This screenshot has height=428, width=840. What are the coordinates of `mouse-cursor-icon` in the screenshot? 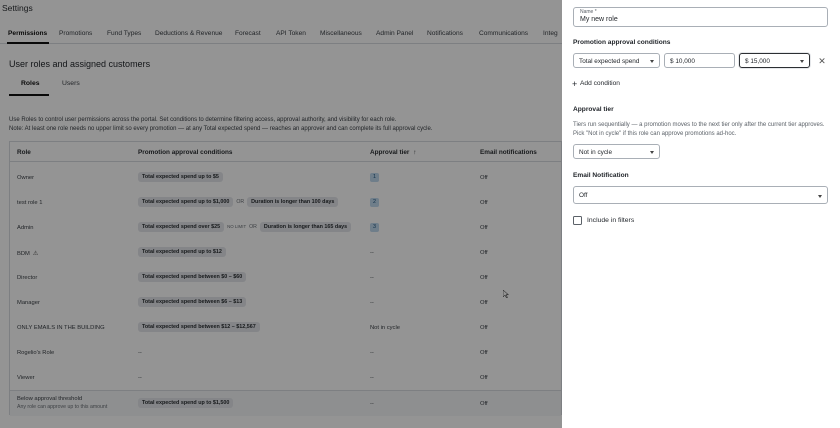 It's located at (506, 294).